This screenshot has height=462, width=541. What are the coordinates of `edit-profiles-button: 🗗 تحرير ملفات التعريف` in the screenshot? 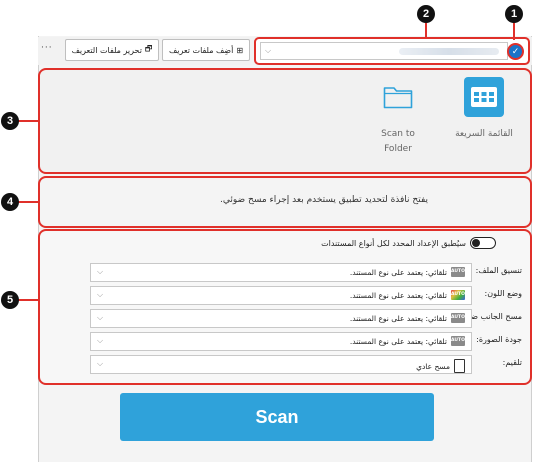 It's located at (112, 50).